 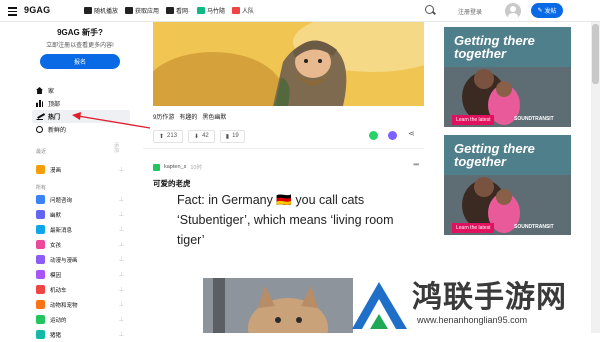 I want to click on author-avatar, so click(x=156, y=167).